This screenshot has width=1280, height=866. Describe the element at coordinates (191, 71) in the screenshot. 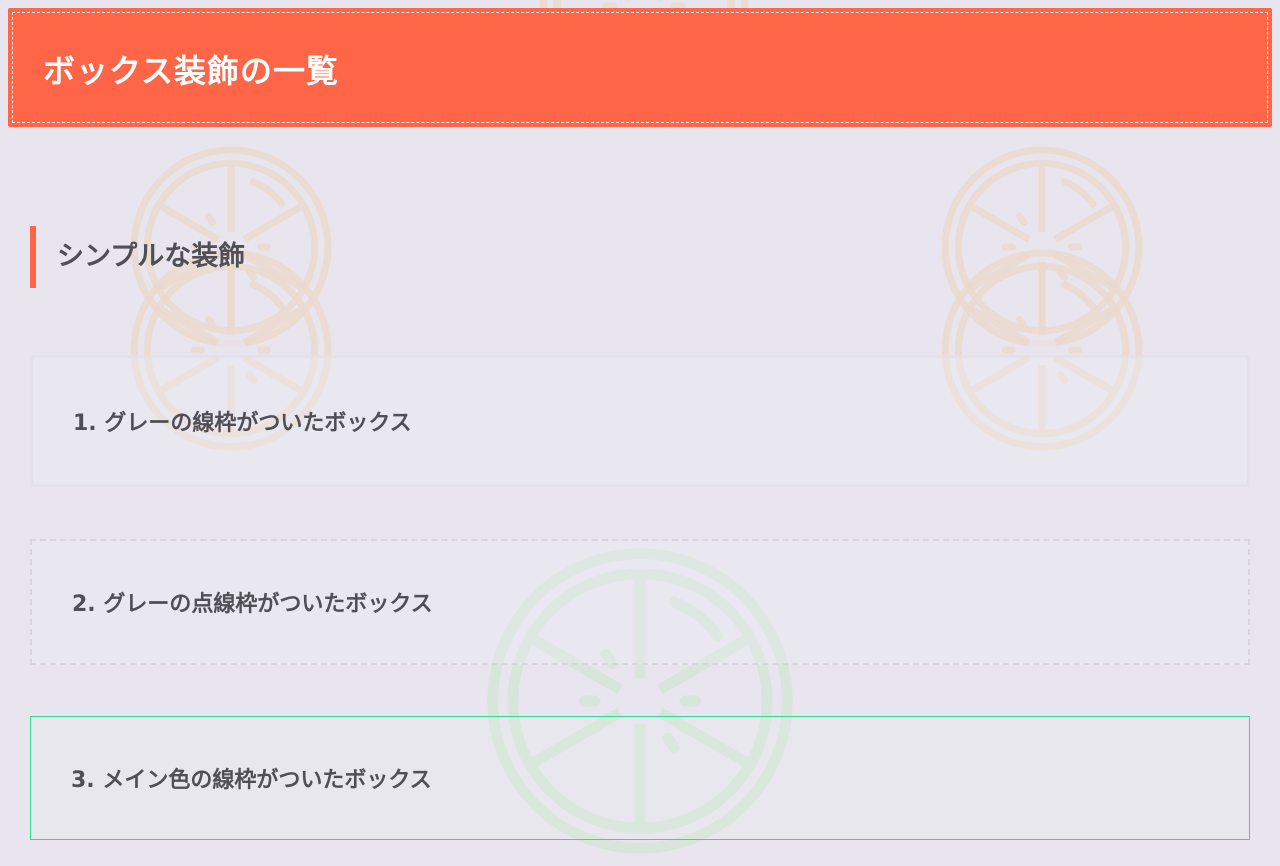

I see `page-title: ボックス装飾の一覧` at that location.